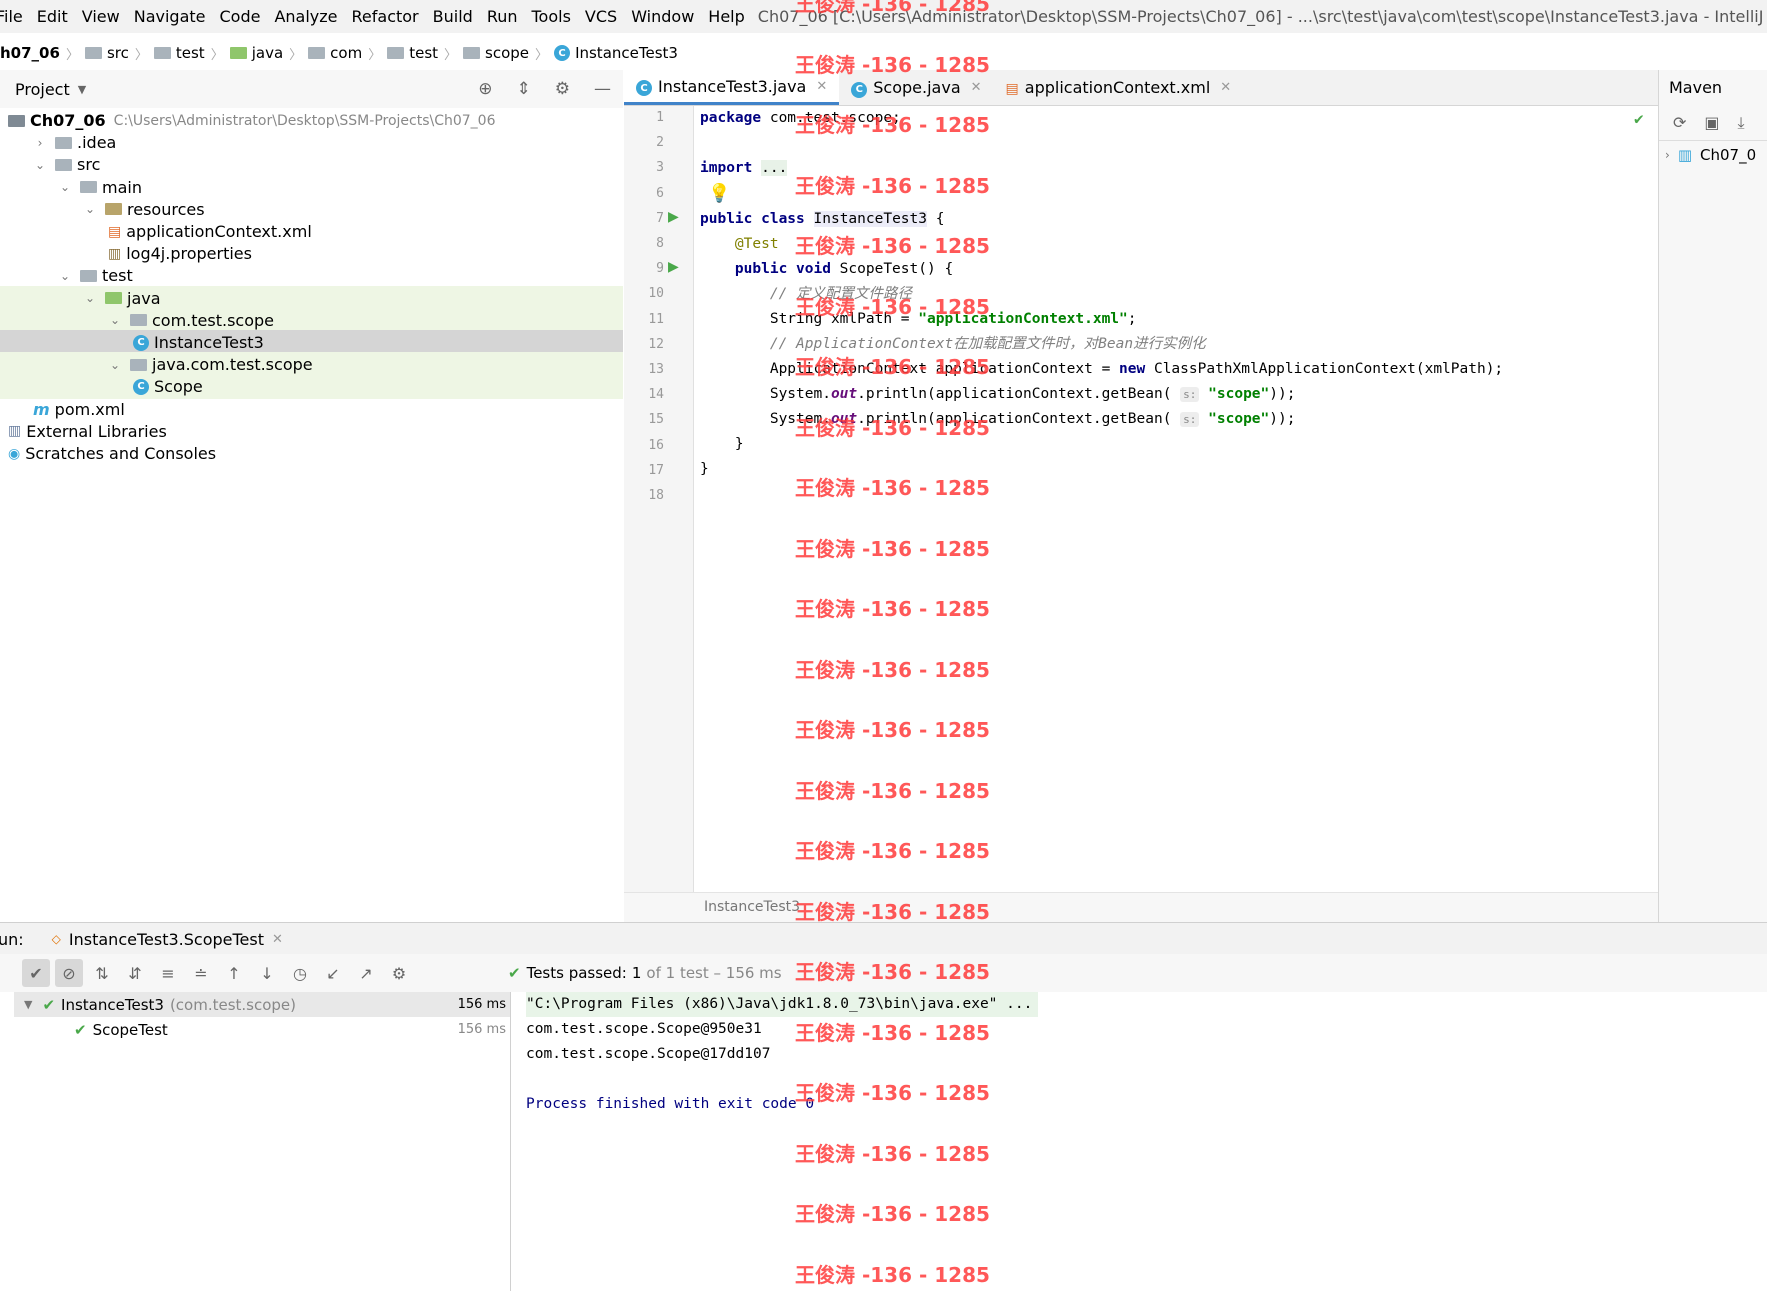 The image size is (1767, 1291). I want to click on footer-class-name: InstanceTest3, so click(752, 907).